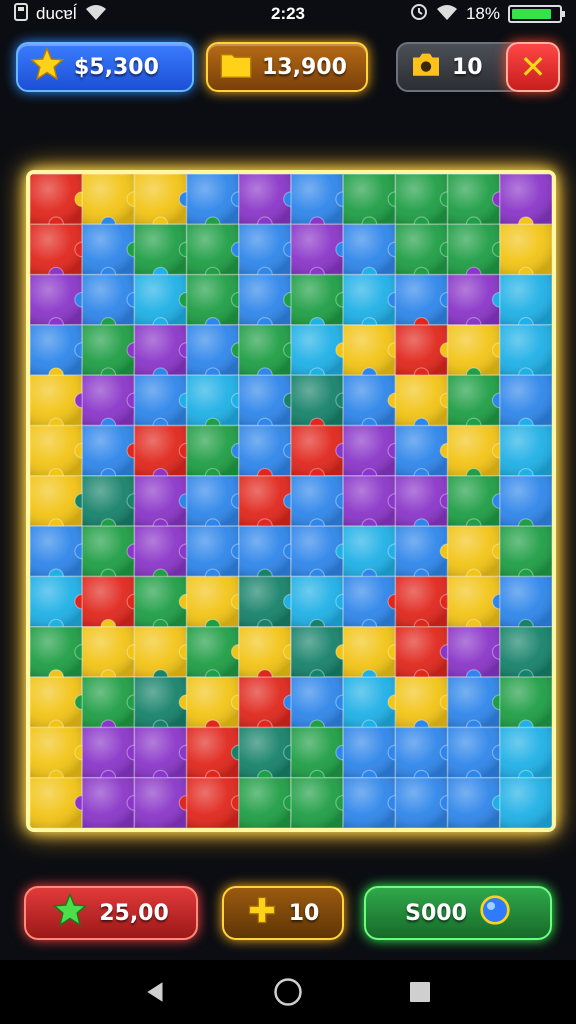 Image resolution: width=576 pixels, height=1024 pixels. Describe the element at coordinates (283, 913) in the screenshot. I see `add-button: 10` at that location.